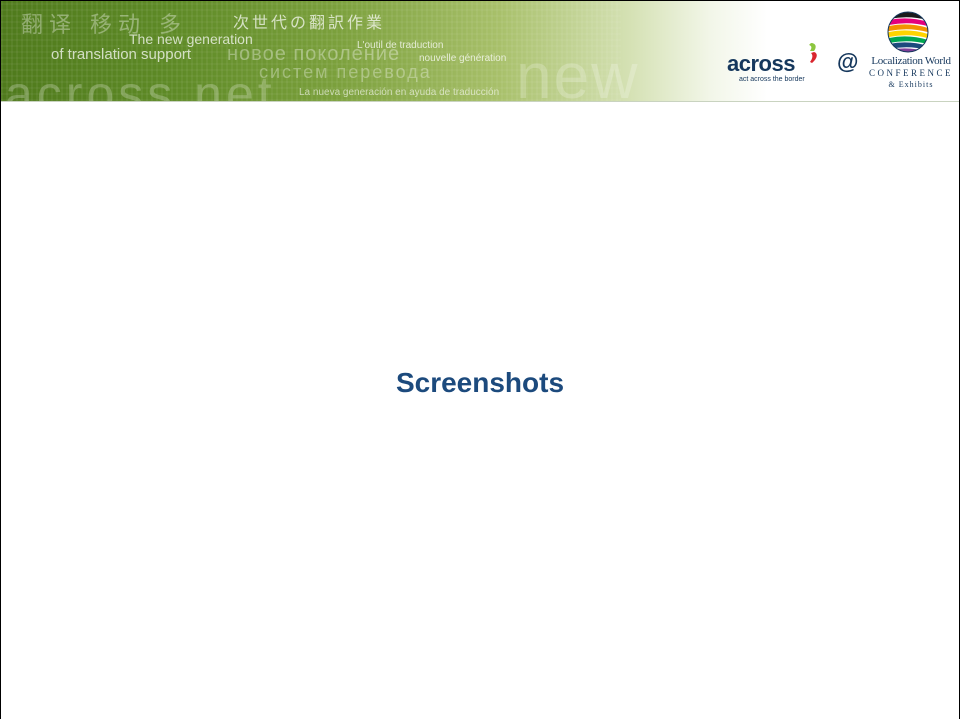 This screenshot has width=960, height=720. Describe the element at coordinates (761, 63) in the screenshot. I see `across-logo-wordmark: across` at that location.